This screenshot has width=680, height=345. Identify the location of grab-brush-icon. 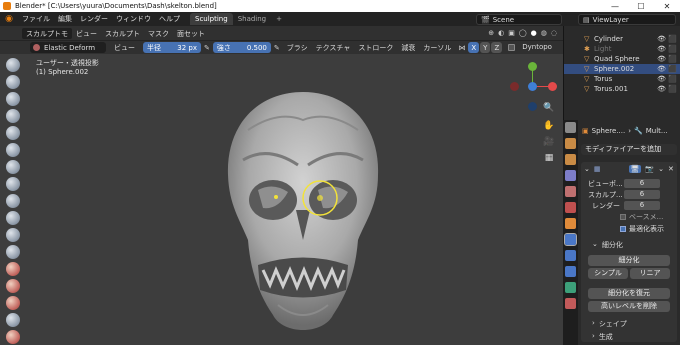
(13, 320).